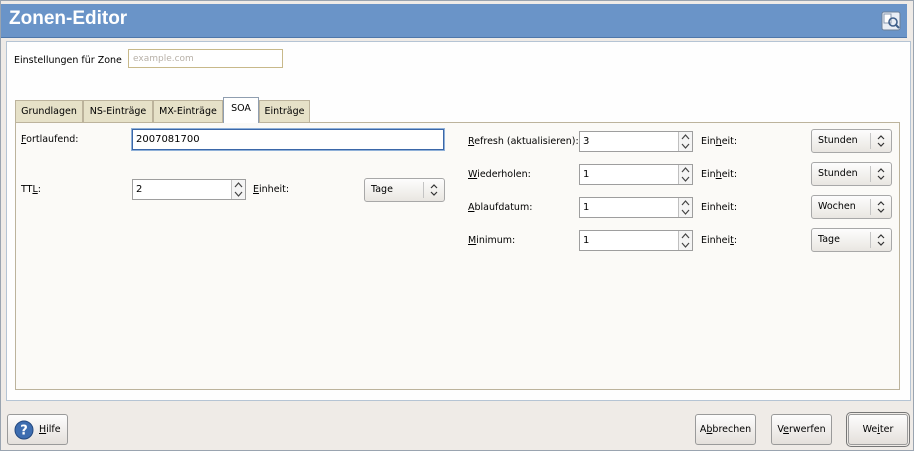  Describe the element at coordinates (118, 111) in the screenshot. I see `tab-ns-eintraege: NS-Einträge` at that location.